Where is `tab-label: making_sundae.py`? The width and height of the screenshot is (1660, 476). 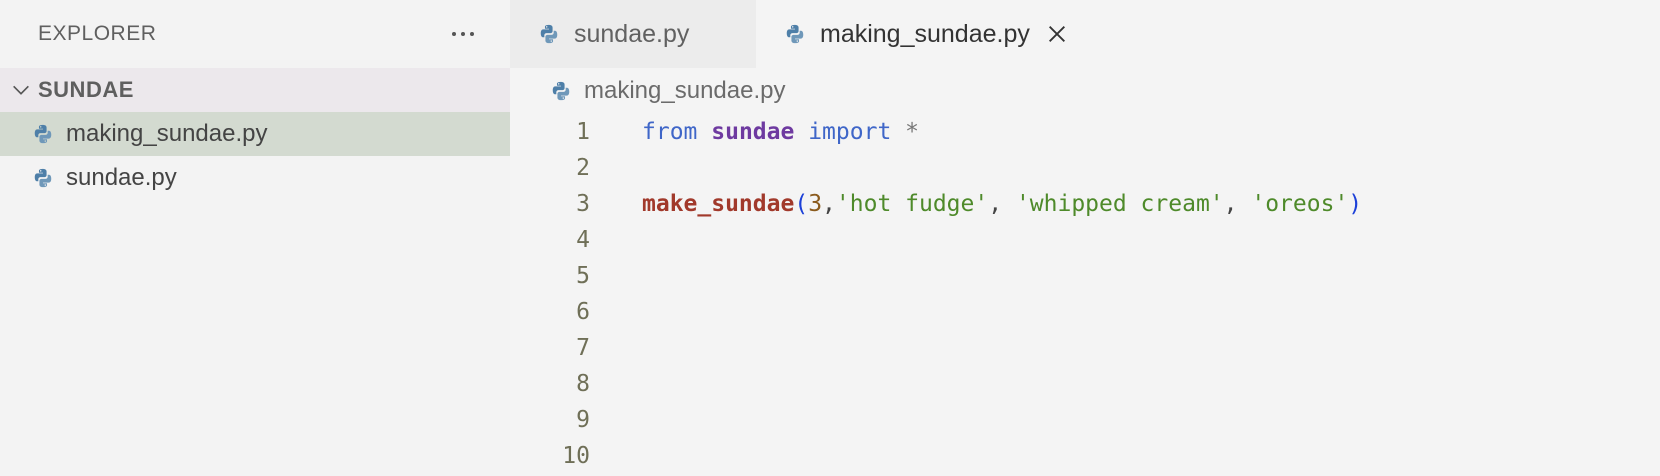 tab-label: making_sundae.py is located at coordinates (925, 33).